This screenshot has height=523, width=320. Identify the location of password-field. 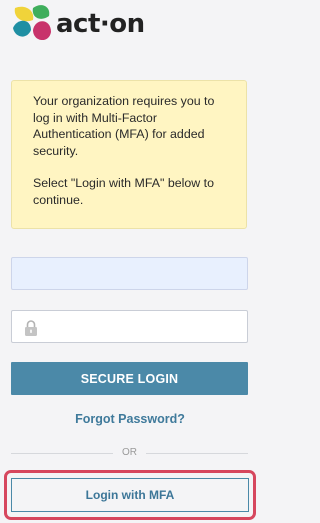
(129, 326).